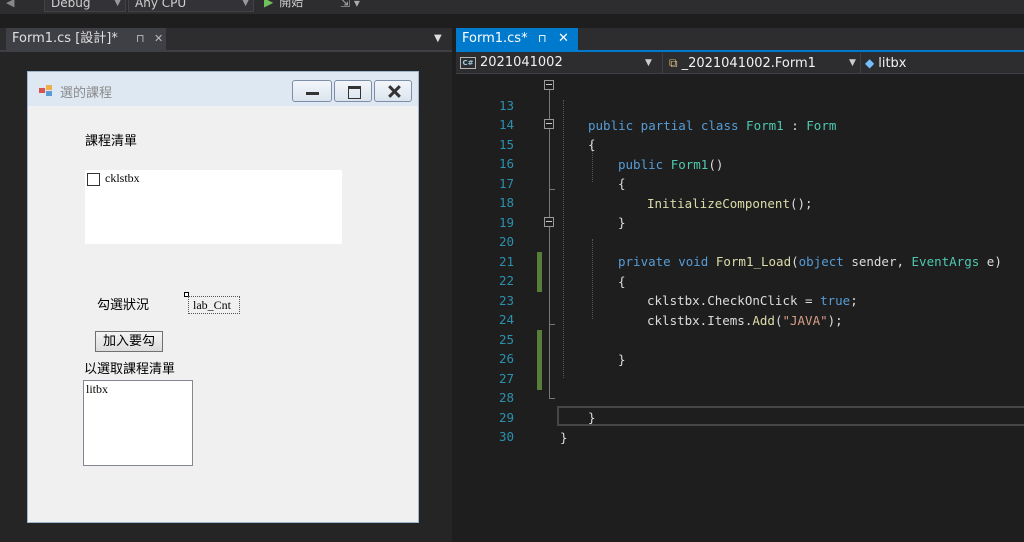 This screenshot has width=1024, height=542. Describe the element at coordinates (122, 178) in the screenshot. I see `checklist-name: cklstbx` at that location.